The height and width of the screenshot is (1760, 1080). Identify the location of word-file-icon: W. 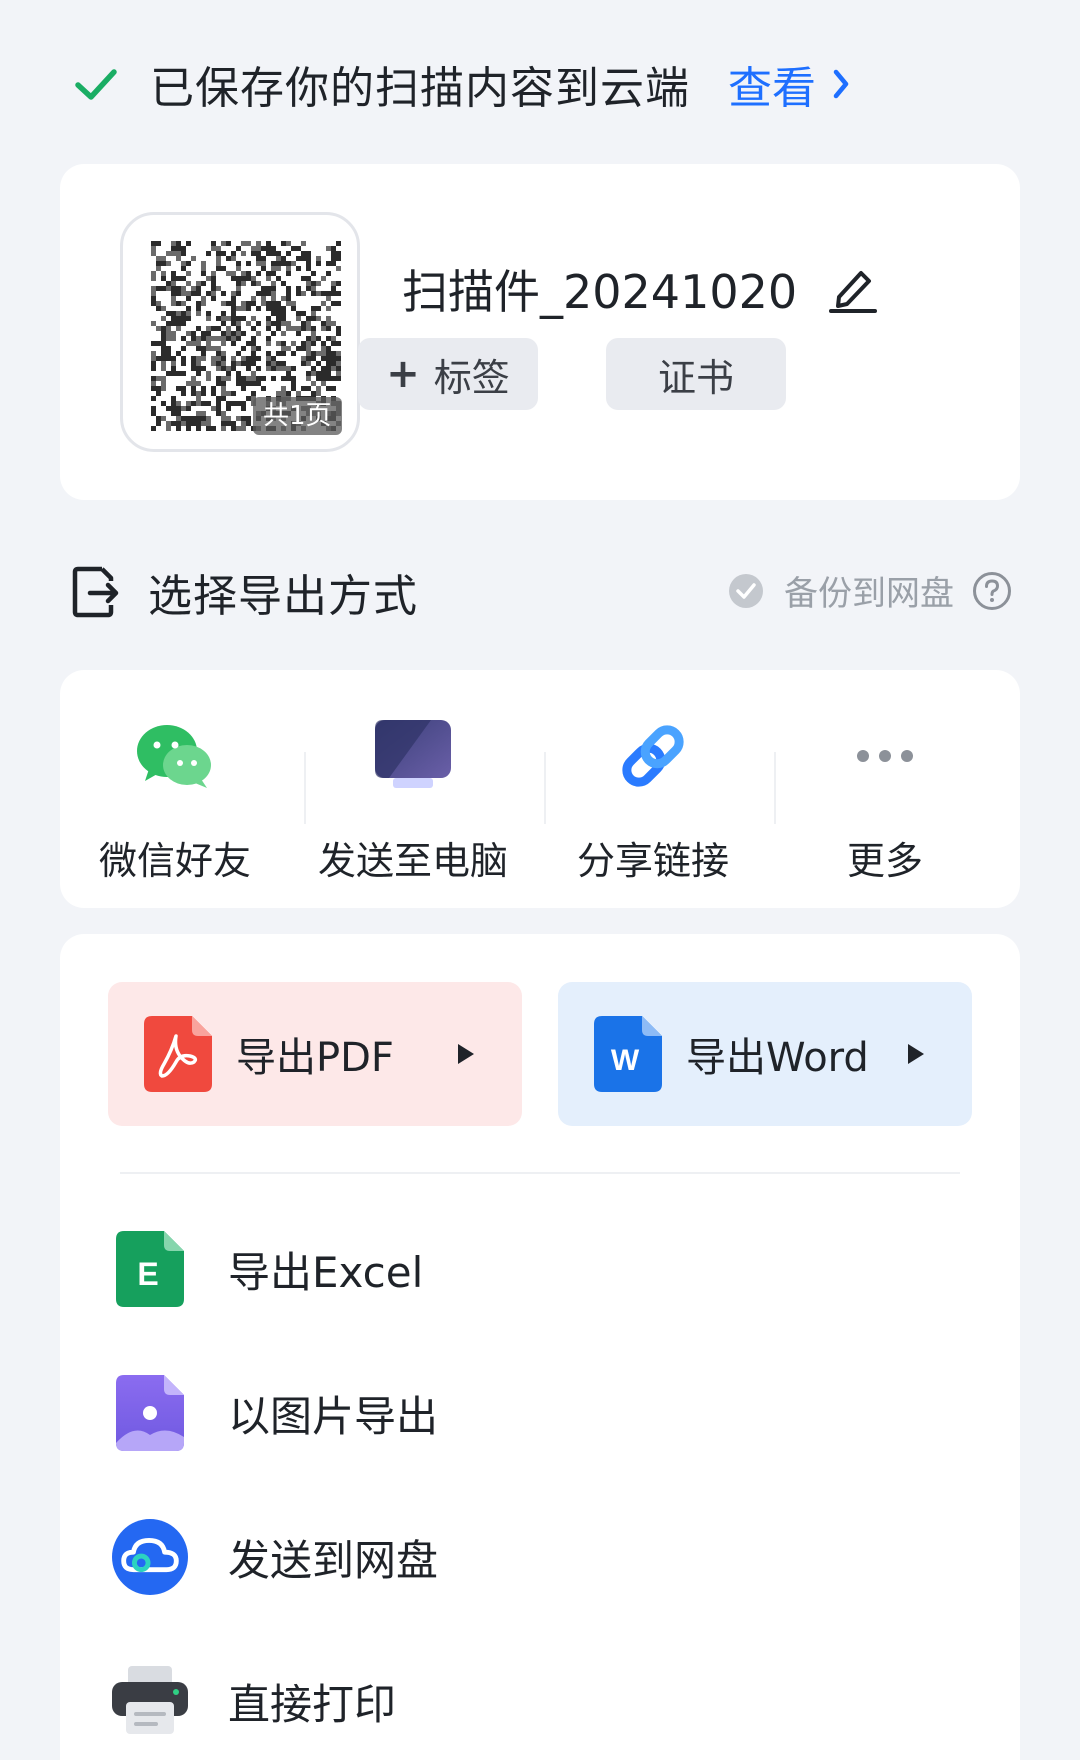
(628, 1054).